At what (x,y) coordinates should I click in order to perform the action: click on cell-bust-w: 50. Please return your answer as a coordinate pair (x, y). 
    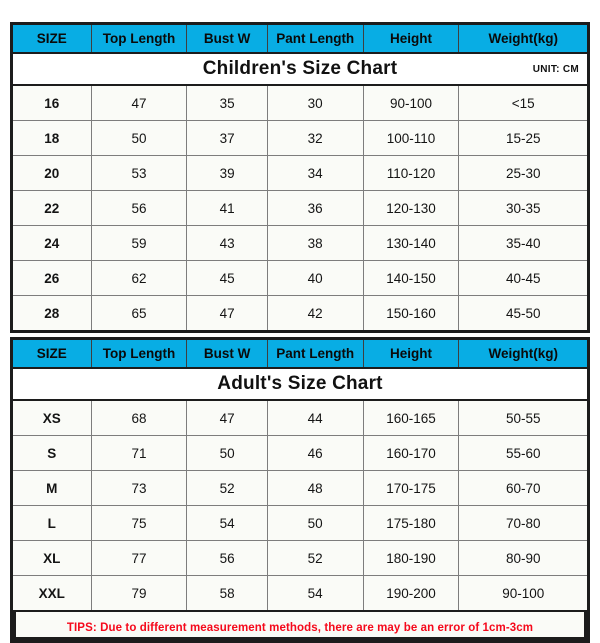
    Looking at the image, I should click on (227, 453).